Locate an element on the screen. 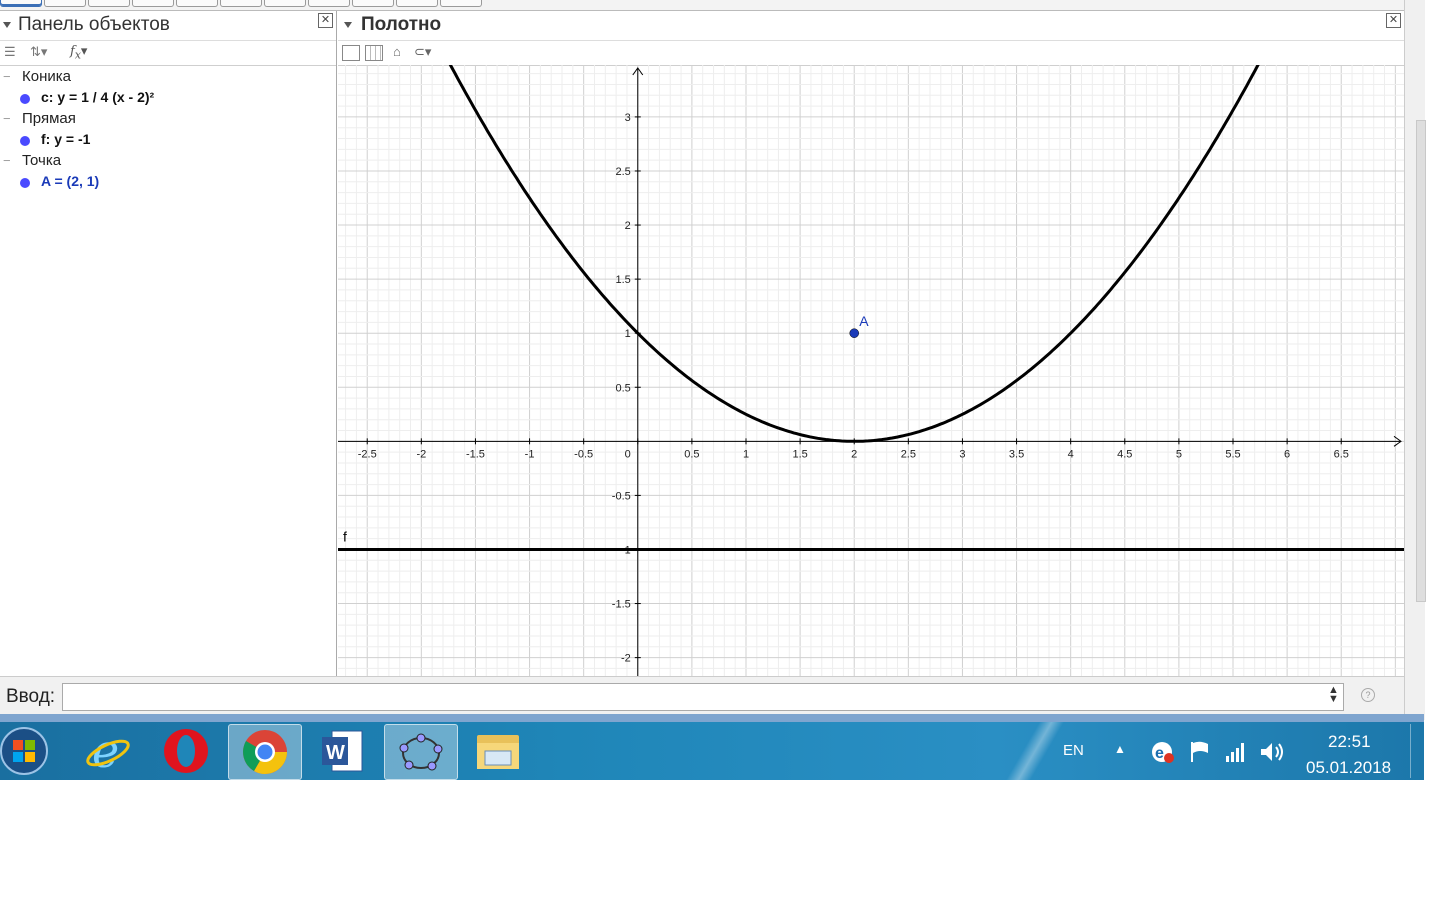  svg-text: W is located at coordinates (335, 753).